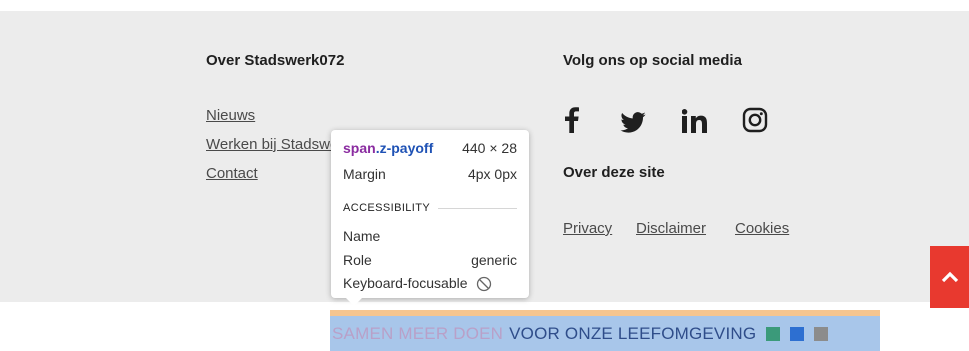  What do you see at coordinates (230, 115) in the screenshot?
I see `footer-link-nieuws: Nieuws` at bounding box center [230, 115].